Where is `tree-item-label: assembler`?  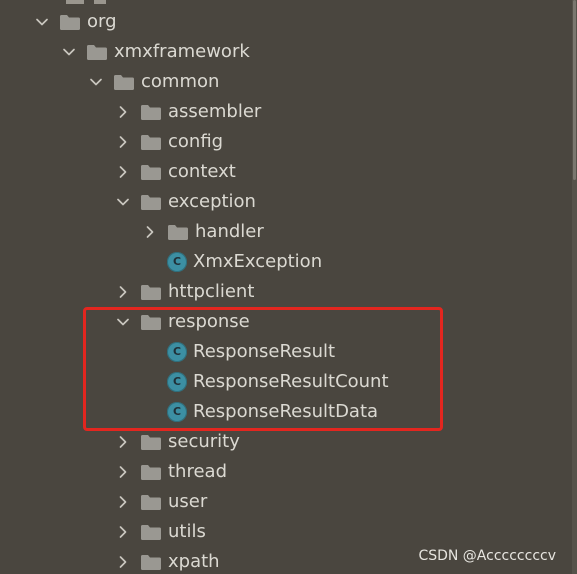
tree-item-label: assembler is located at coordinates (215, 111).